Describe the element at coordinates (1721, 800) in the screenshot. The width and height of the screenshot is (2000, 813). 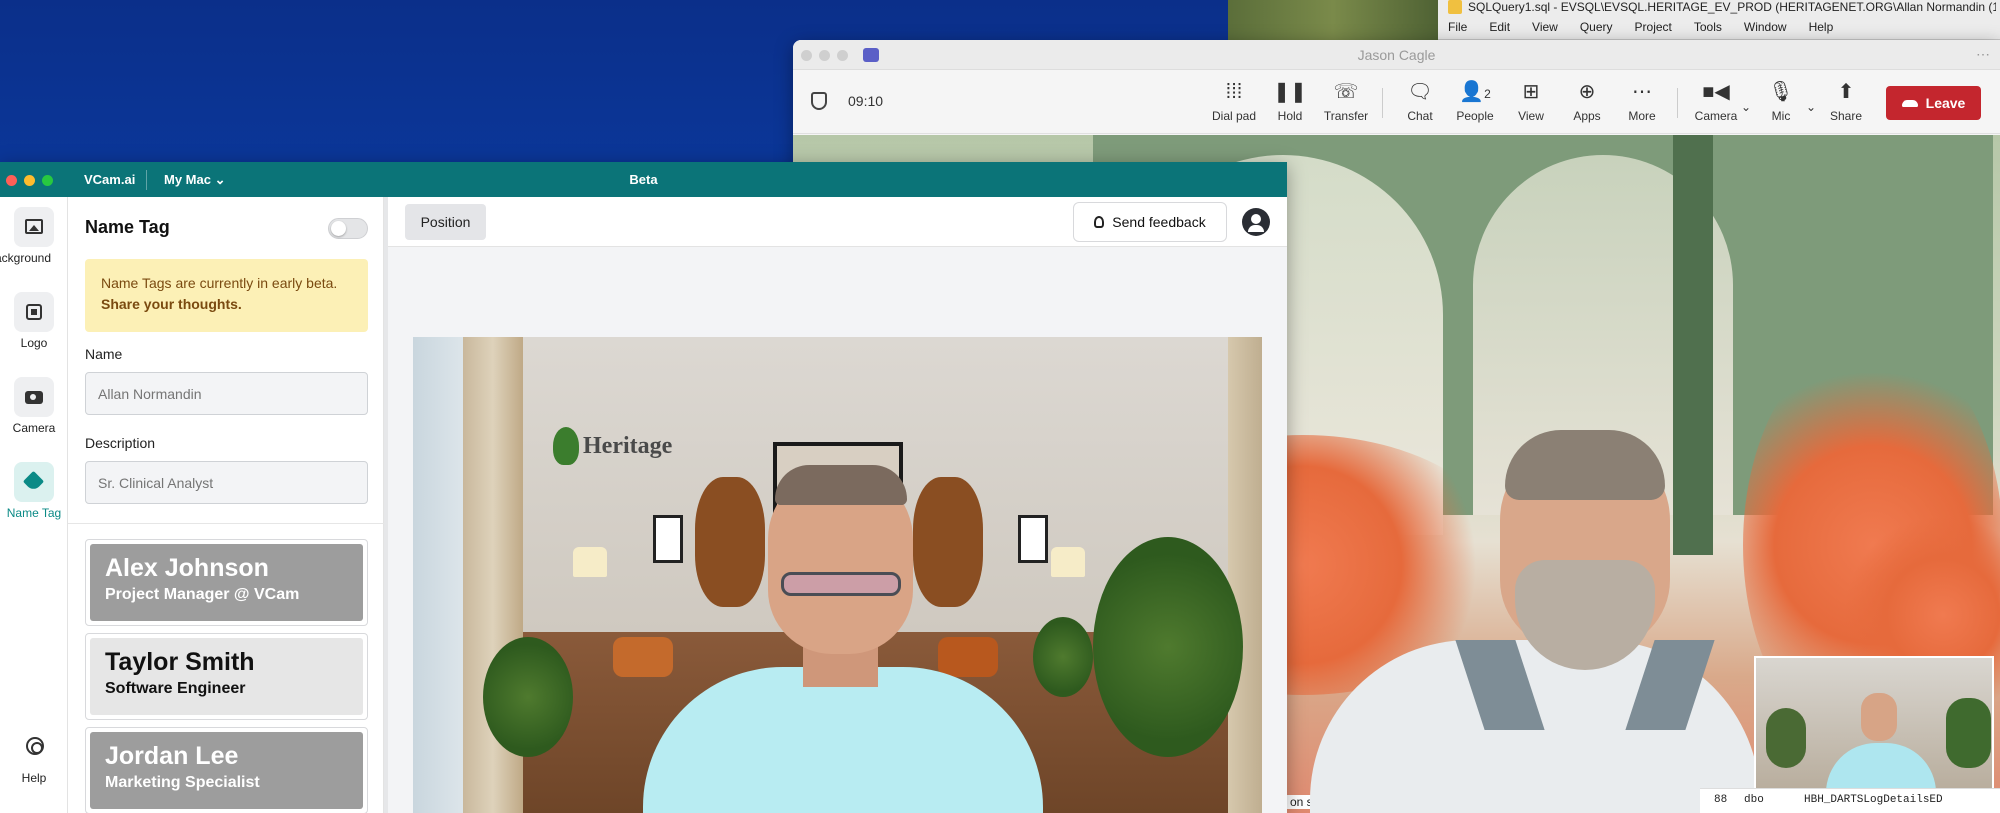
I see `row-number: 88` at that location.